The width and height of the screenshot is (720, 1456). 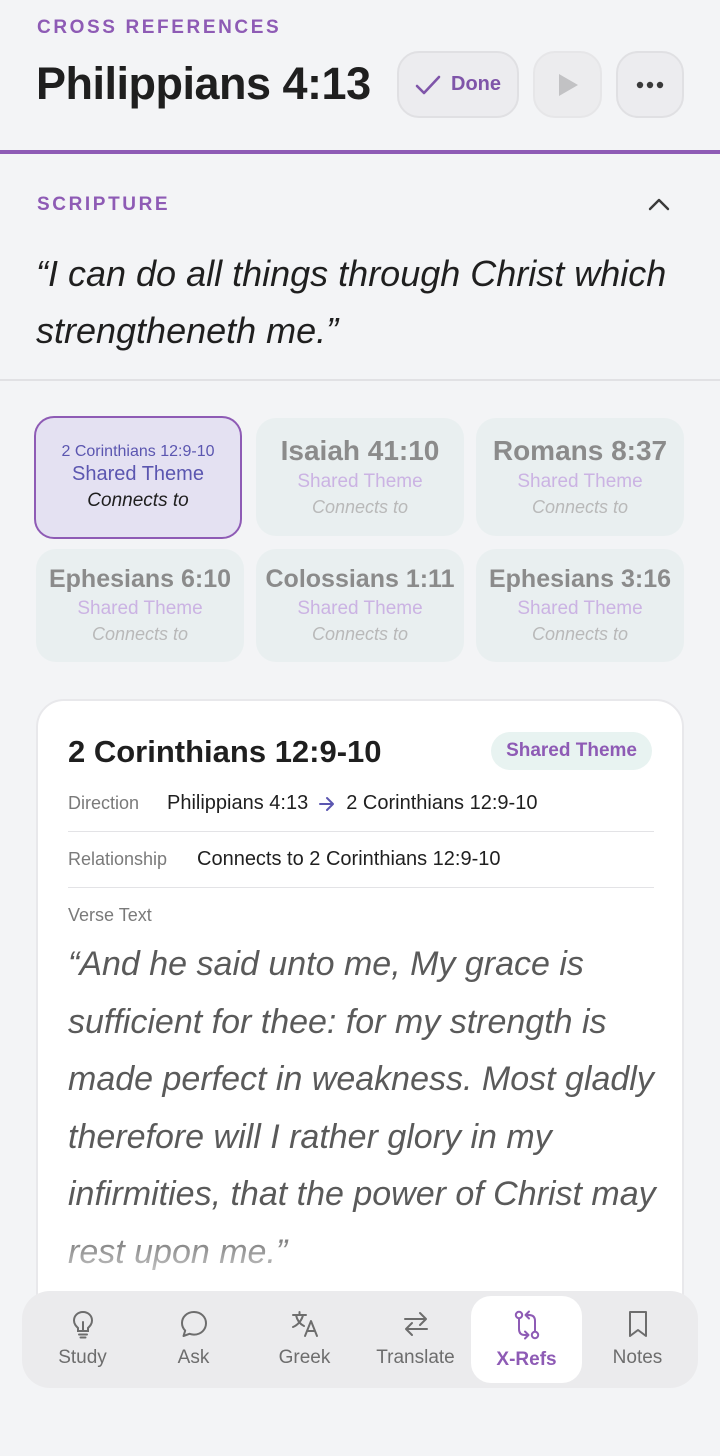 I want to click on reference-tile-colossians: Colossians 1:11 Shared Theme Connects to, so click(x=360, y=605).